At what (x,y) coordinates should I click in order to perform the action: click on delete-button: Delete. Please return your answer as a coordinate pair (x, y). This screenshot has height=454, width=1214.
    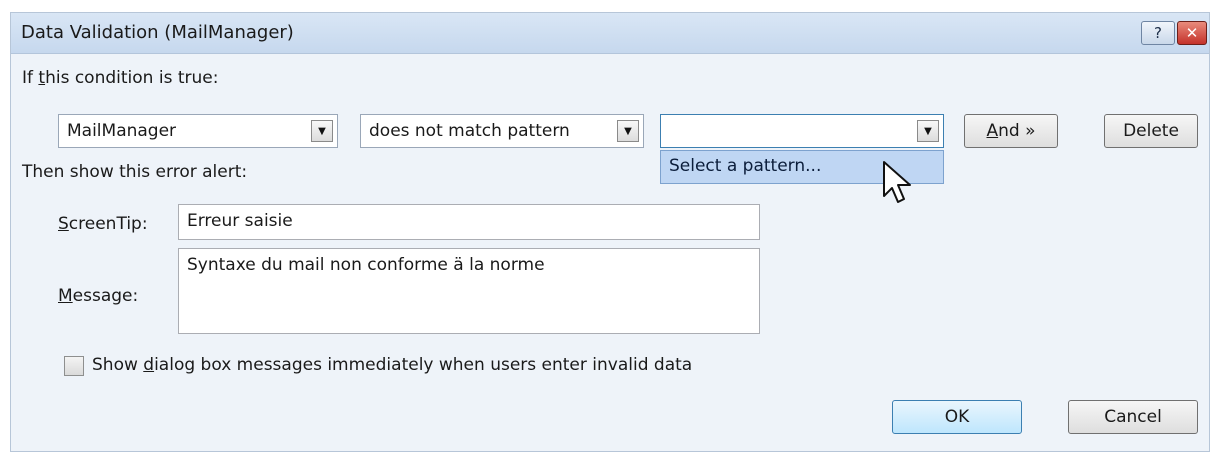
    Looking at the image, I should click on (1151, 131).